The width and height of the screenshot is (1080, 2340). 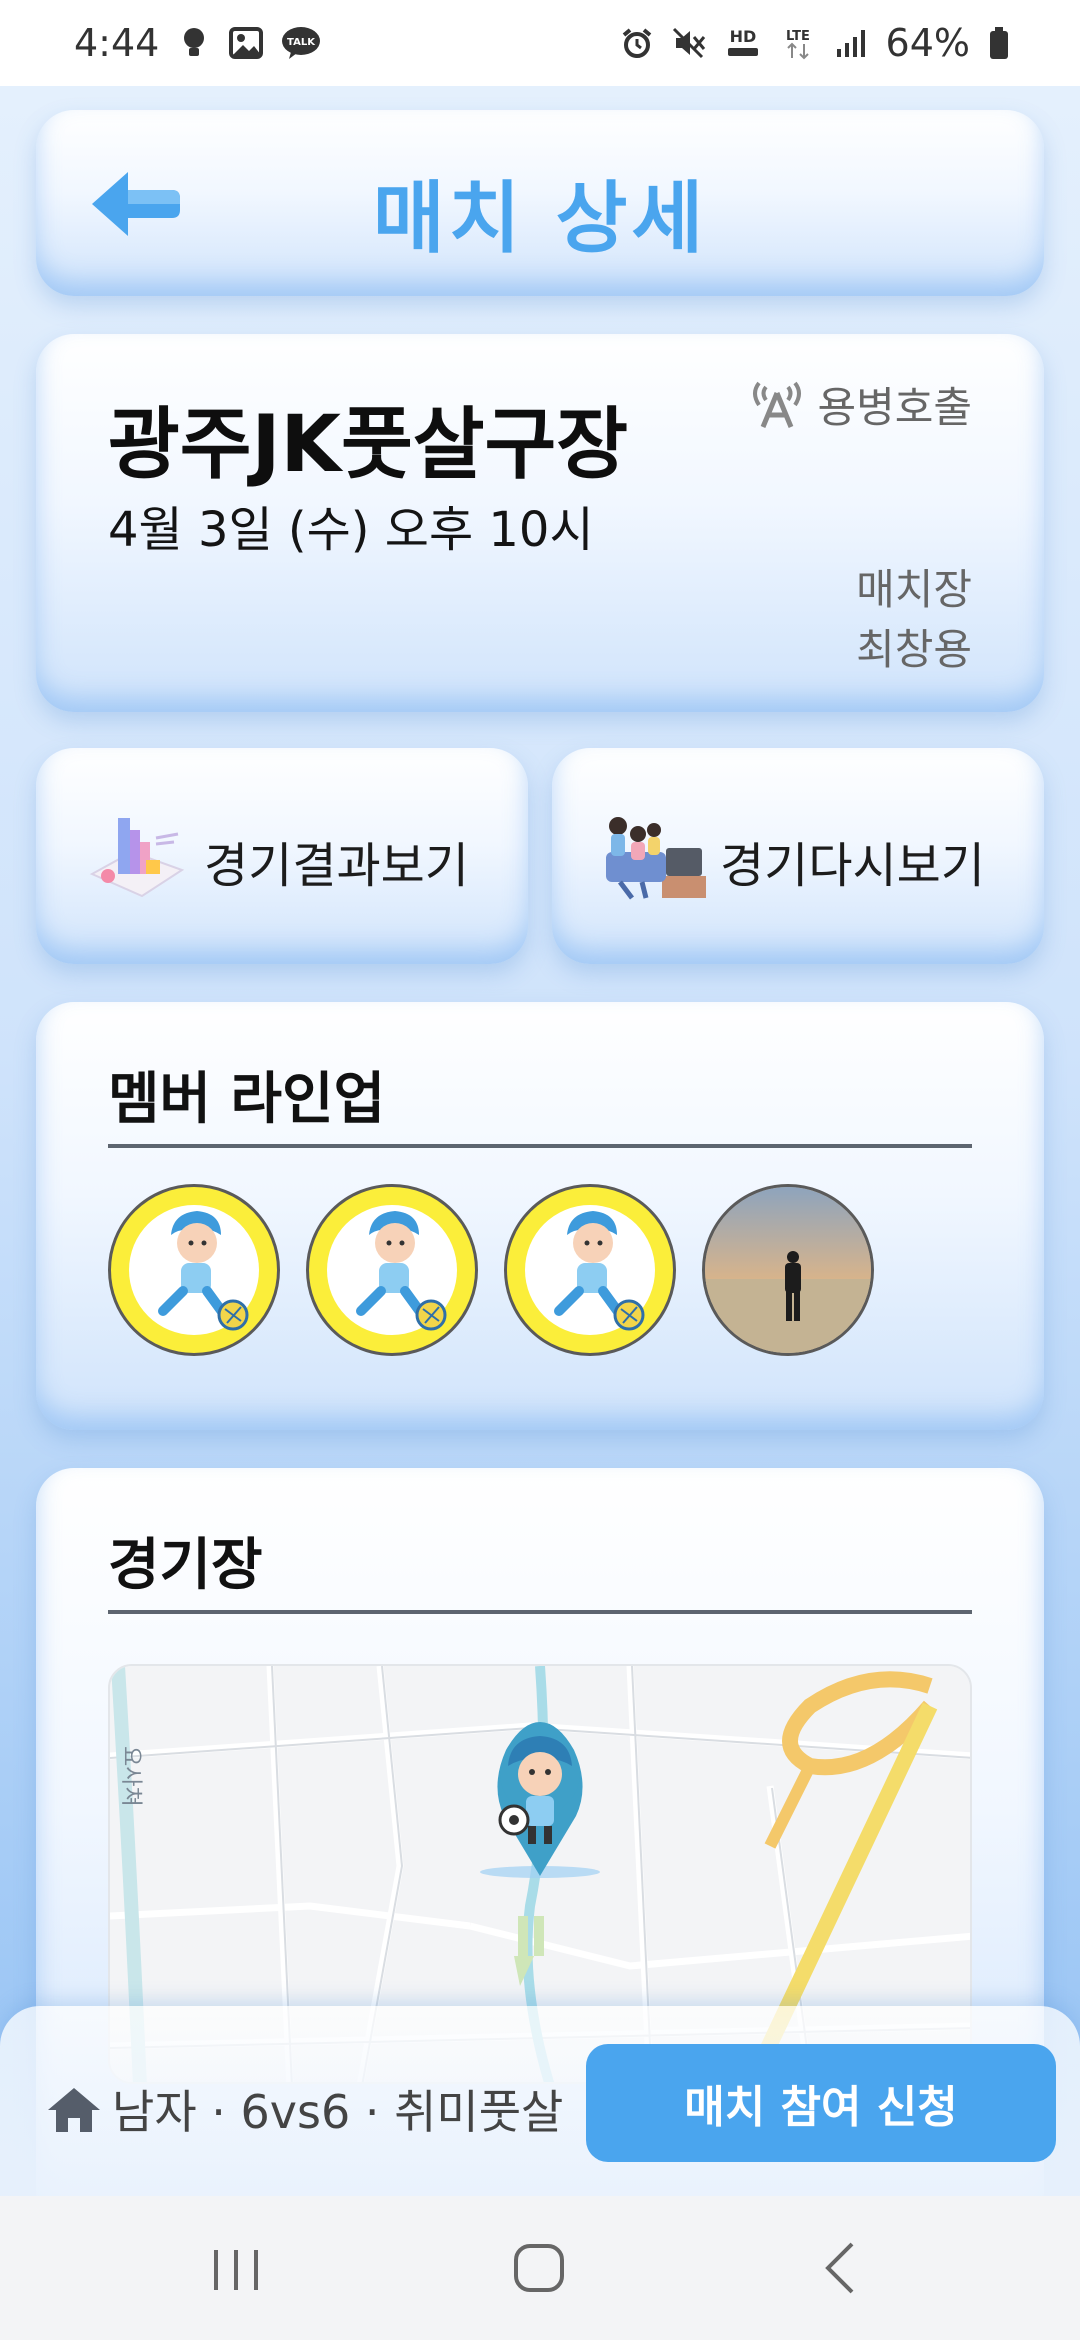 What do you see at coordinates (540, 1146) in the screenshot?
I see `lineup-divider` at bounding box center [540, 1146].